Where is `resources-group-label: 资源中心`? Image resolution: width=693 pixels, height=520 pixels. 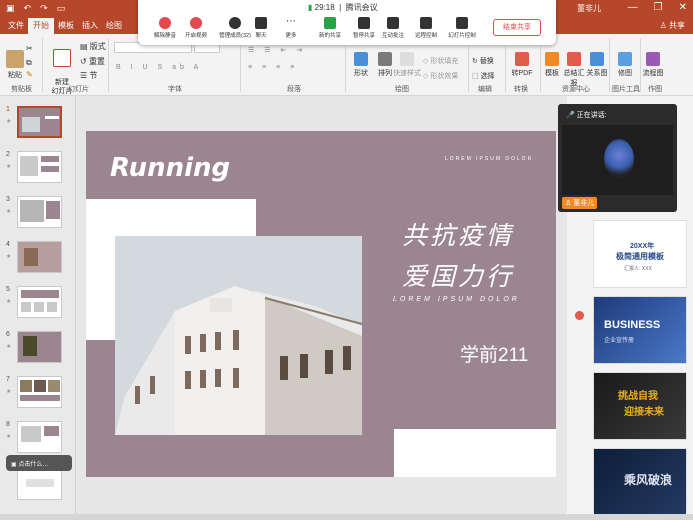 resources-group-label: 资源中心 is located at coordinates (576, 89).